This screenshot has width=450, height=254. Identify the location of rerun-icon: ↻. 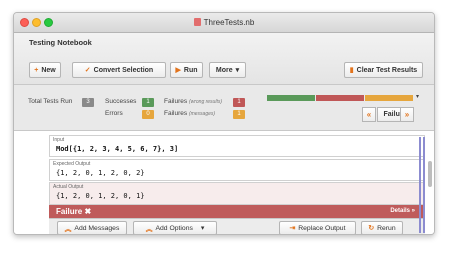
(371, 228).